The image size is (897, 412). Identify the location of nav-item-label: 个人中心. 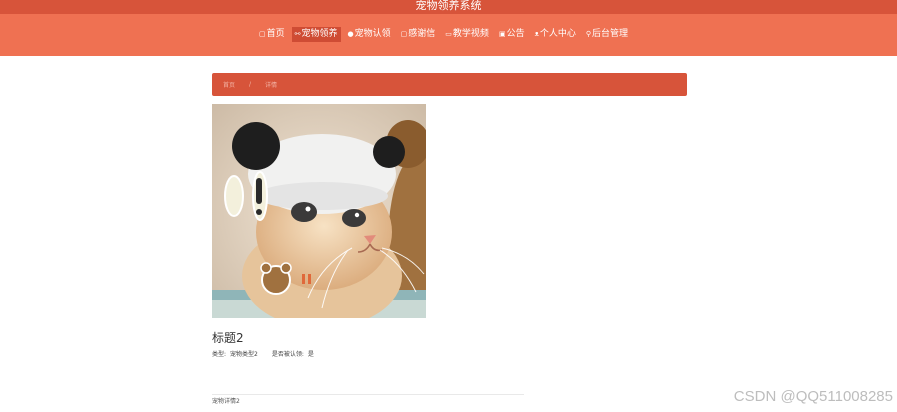
(557, 34).